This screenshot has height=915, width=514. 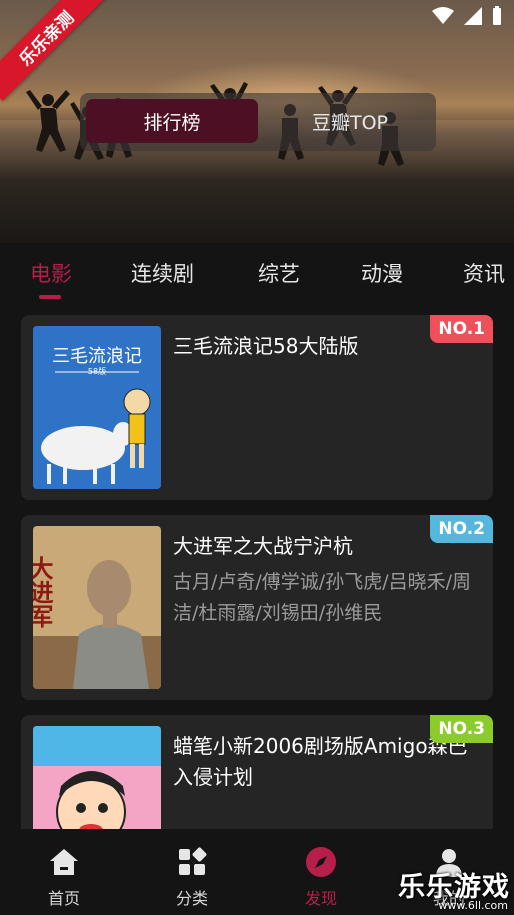 I want to click on poster-title: 大进军, so click(x=43, y=592).